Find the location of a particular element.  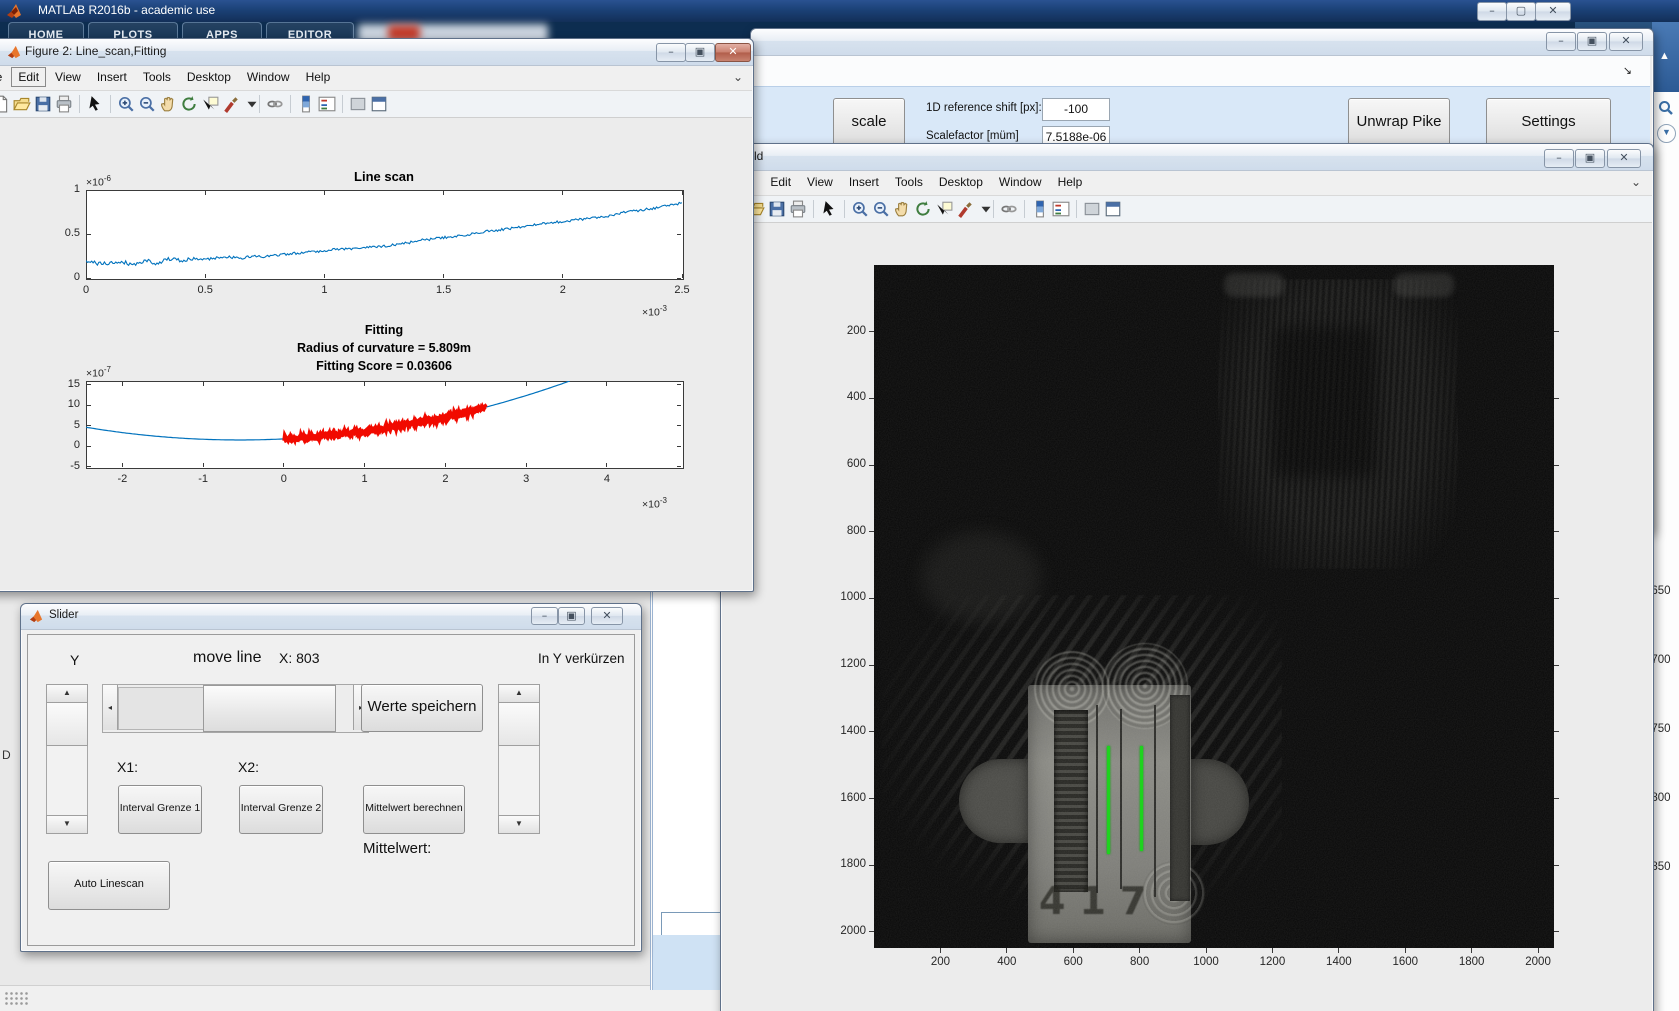

figure-icon is located at coordinates (14, 52).